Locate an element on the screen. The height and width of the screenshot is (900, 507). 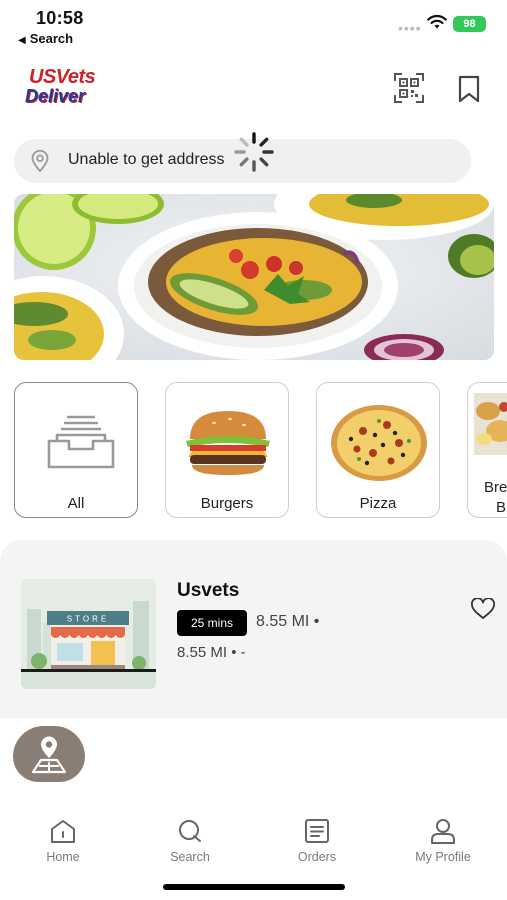
loading-spinner-icon is located at coordinates (254, 152).